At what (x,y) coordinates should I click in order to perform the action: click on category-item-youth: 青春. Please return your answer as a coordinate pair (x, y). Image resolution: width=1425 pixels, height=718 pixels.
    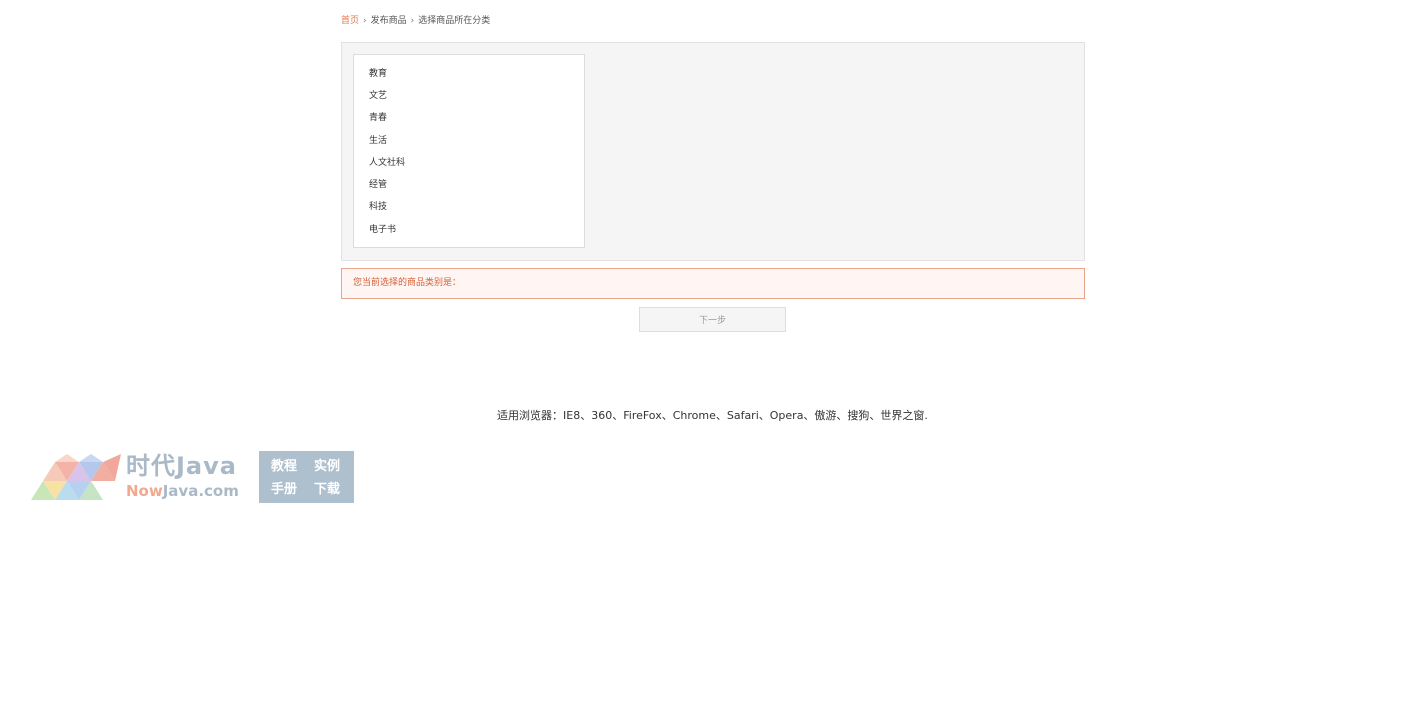
    Looking at the image, I should click on (378, 118).